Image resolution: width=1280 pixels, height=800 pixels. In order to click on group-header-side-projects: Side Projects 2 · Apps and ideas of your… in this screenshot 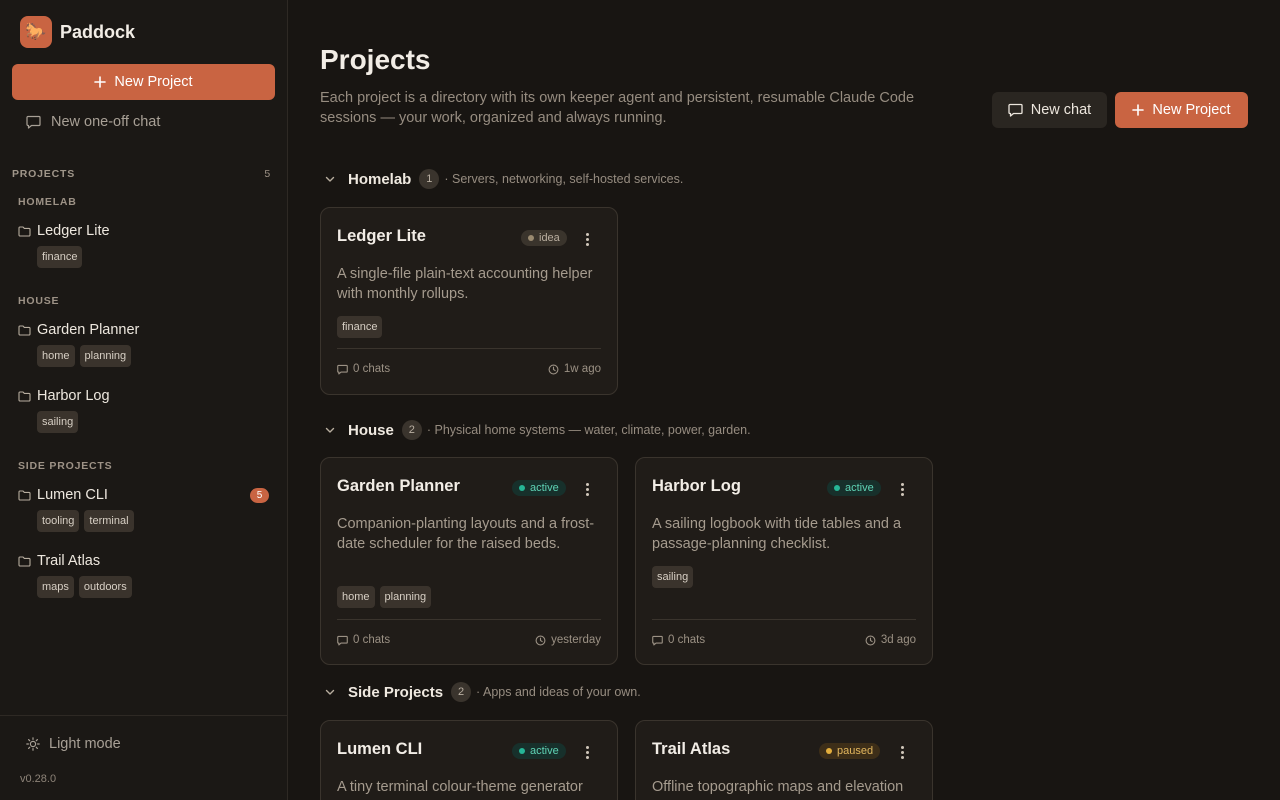, I will do `click(482, 692)`.